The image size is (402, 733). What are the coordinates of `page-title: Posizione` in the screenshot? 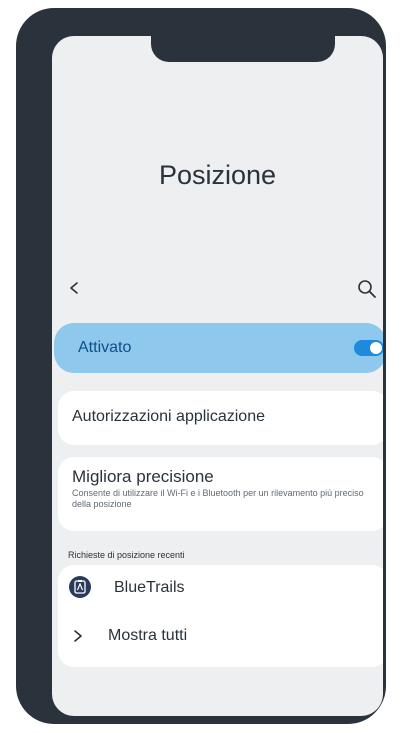 It's located at (217, 175).